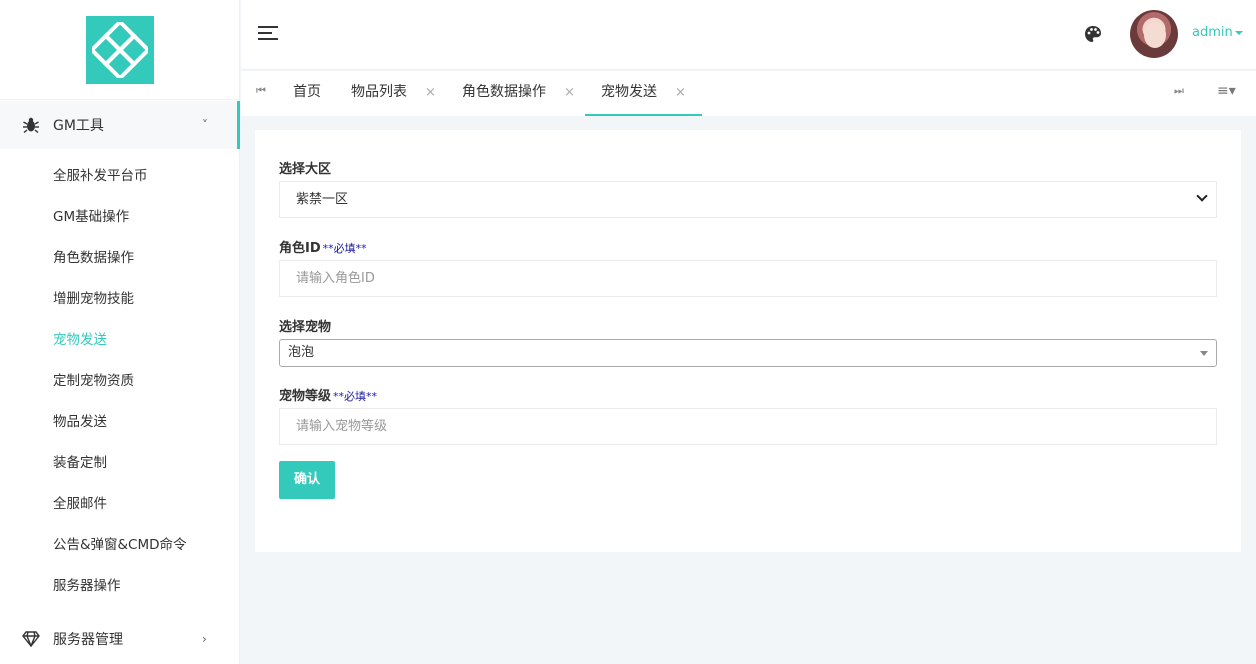  Describe the element at coordinates (322, 199) in the screenshot. I see `region-select-value: 紫禁一区` at that location.